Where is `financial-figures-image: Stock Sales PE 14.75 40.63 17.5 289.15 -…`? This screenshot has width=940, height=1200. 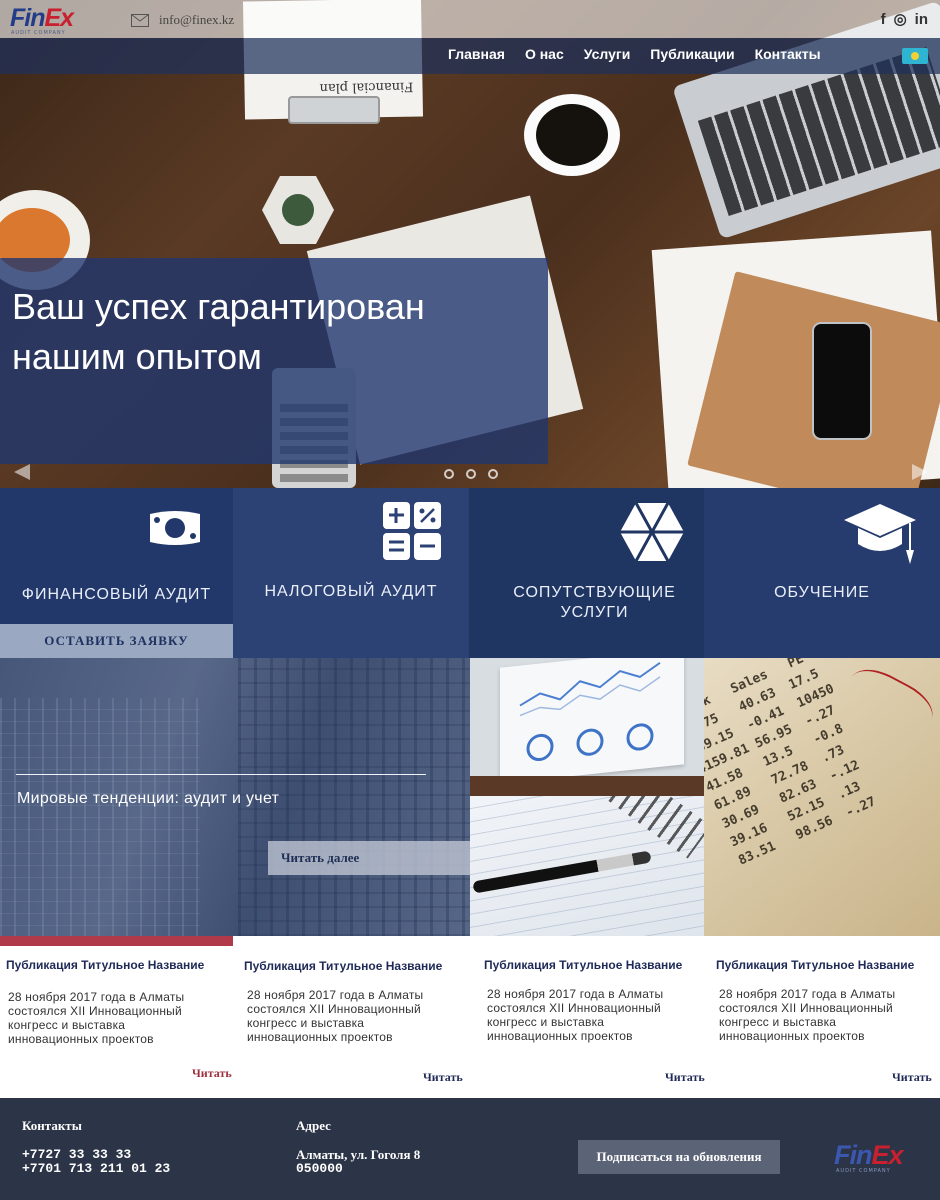
financial-figures-image: Stock Sales PE 14.75 40.63 17.5 289.15 -… is located at coordinates (822, 797).